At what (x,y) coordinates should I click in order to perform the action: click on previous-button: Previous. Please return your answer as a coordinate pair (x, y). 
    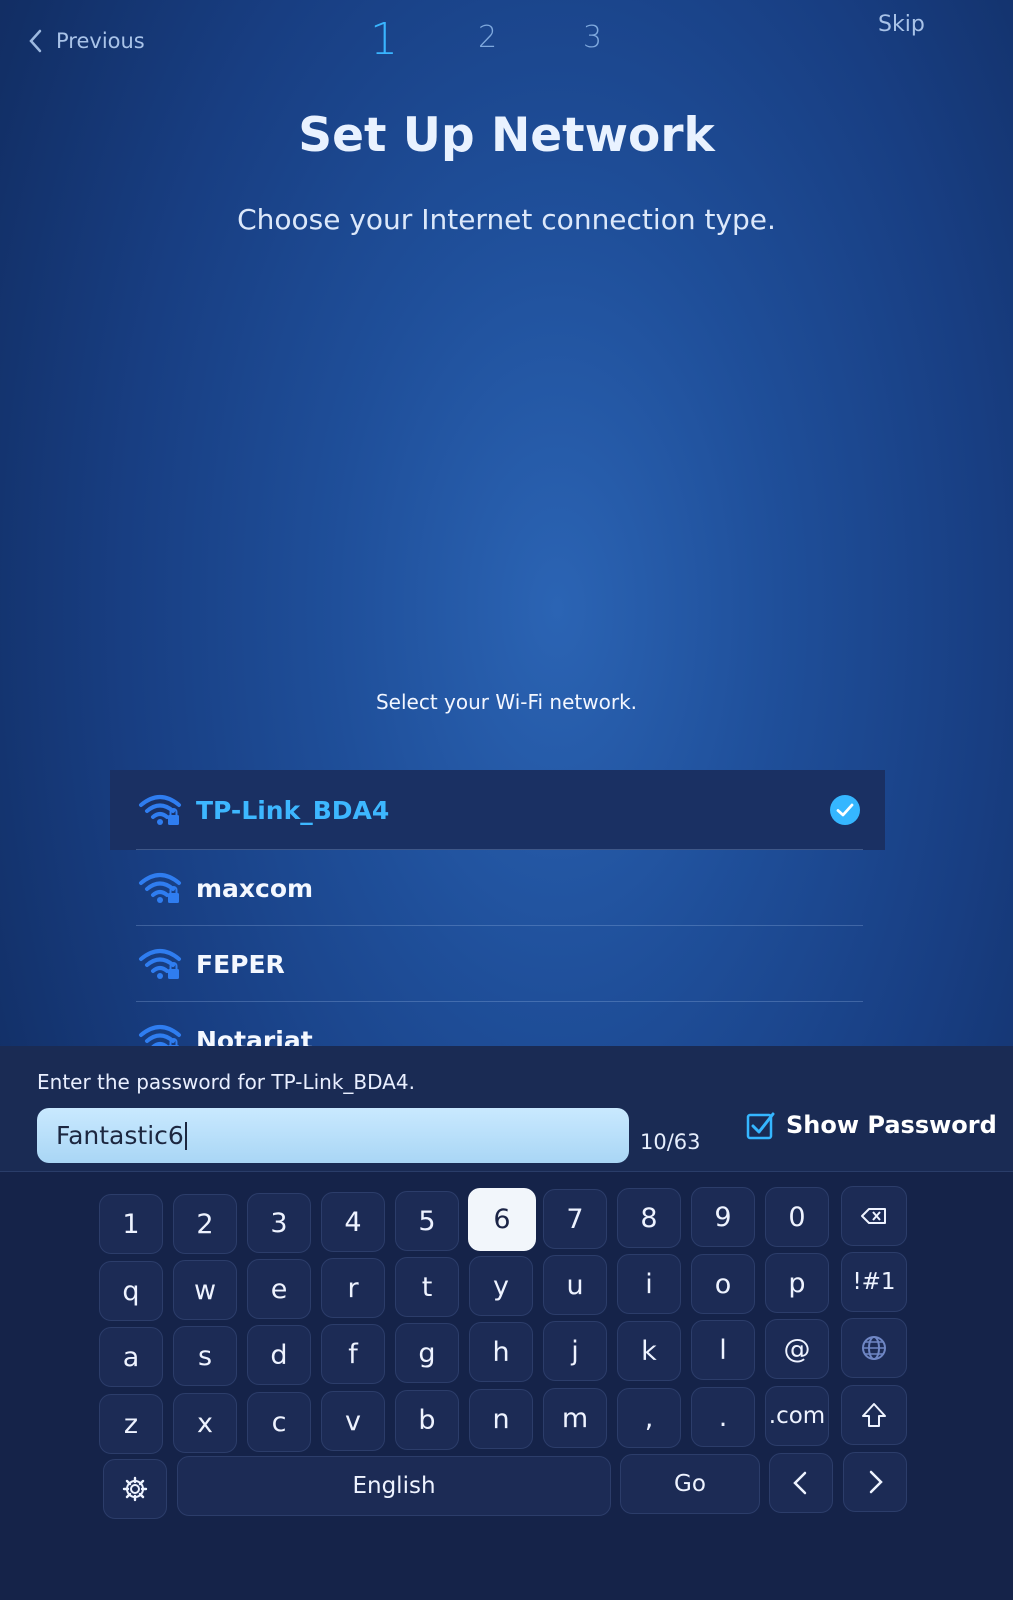
    Looking at the image, I should click on (85, 41).